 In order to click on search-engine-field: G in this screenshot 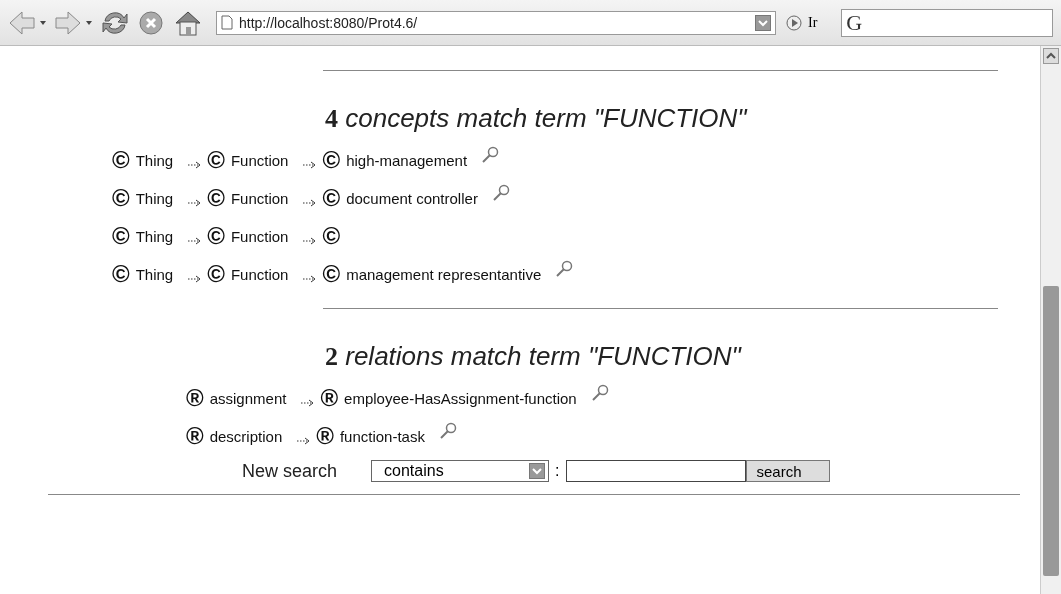, I will do `click(947, 22)`.